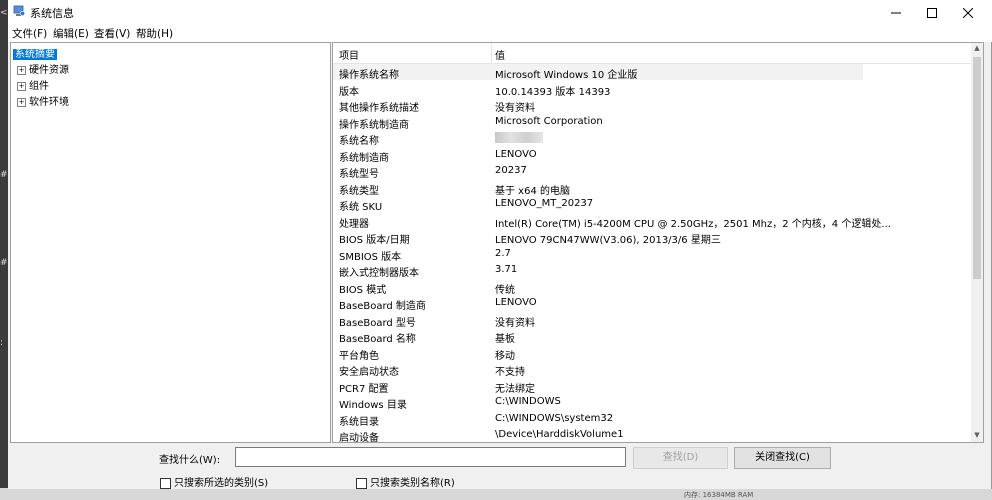 The image size is (992, 500). What do you see at coordinates (496, 494) in the screenshot?
I see `background-window-strip` at bounding box center [496, 494].